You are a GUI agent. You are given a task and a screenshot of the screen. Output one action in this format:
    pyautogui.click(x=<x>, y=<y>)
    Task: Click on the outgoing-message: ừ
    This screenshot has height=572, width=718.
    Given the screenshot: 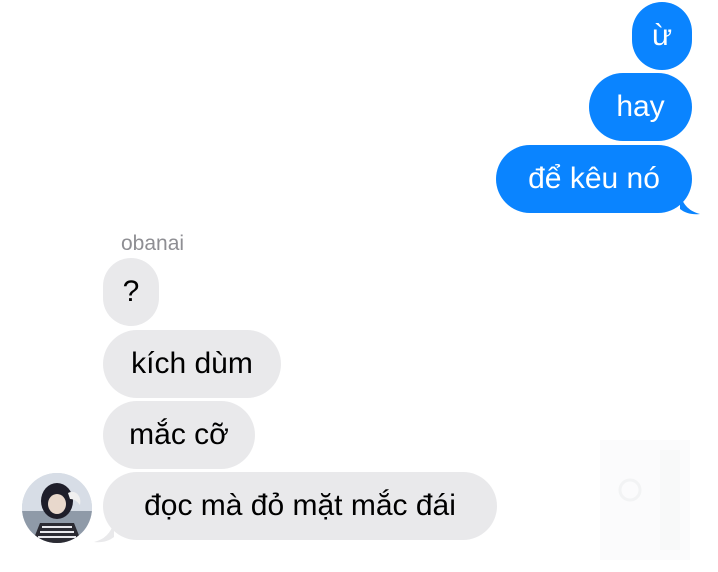 What is the action you would take?
    pyautogui.click(x=662, y=36)
    